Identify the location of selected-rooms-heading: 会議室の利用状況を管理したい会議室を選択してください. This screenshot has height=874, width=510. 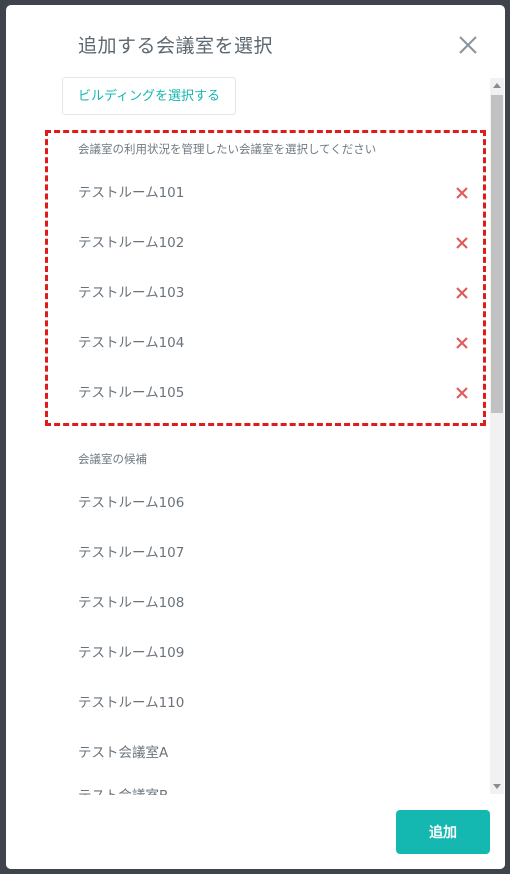
(227, 149).